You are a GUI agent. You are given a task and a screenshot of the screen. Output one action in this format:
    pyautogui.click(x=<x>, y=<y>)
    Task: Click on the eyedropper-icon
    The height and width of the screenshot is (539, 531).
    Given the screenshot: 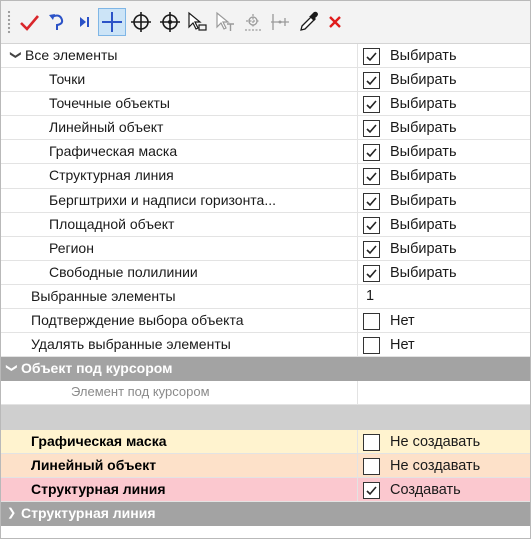 What is the action you would take?
    pyautogui.click(x=309, y=21)
    